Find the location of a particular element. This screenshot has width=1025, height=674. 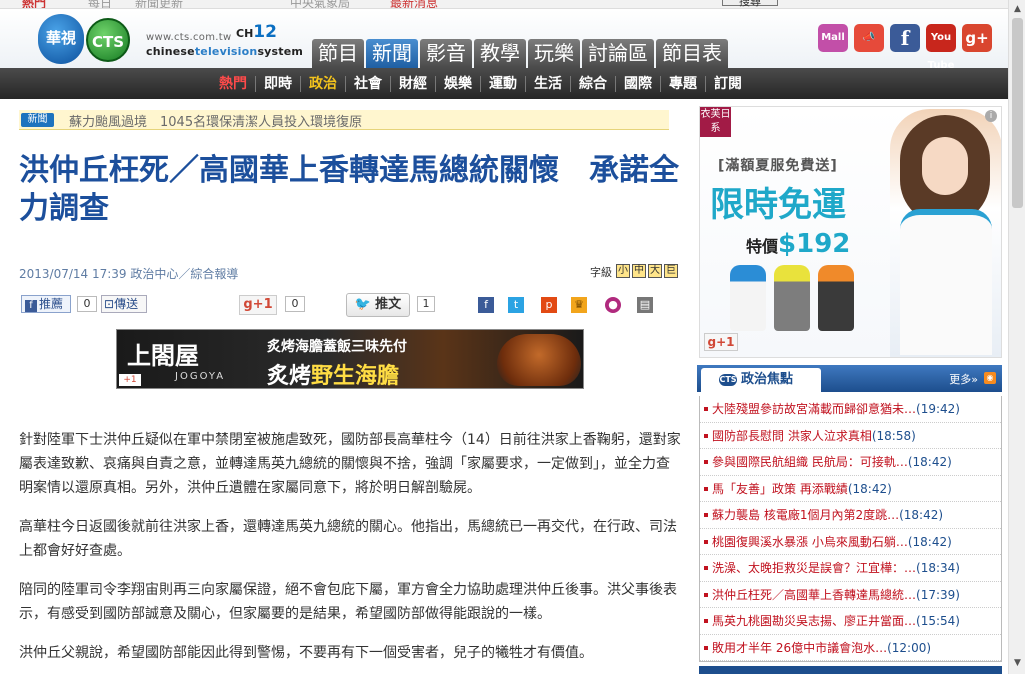

send-button: ⊡傳送 is located at coordinates (124, 304).